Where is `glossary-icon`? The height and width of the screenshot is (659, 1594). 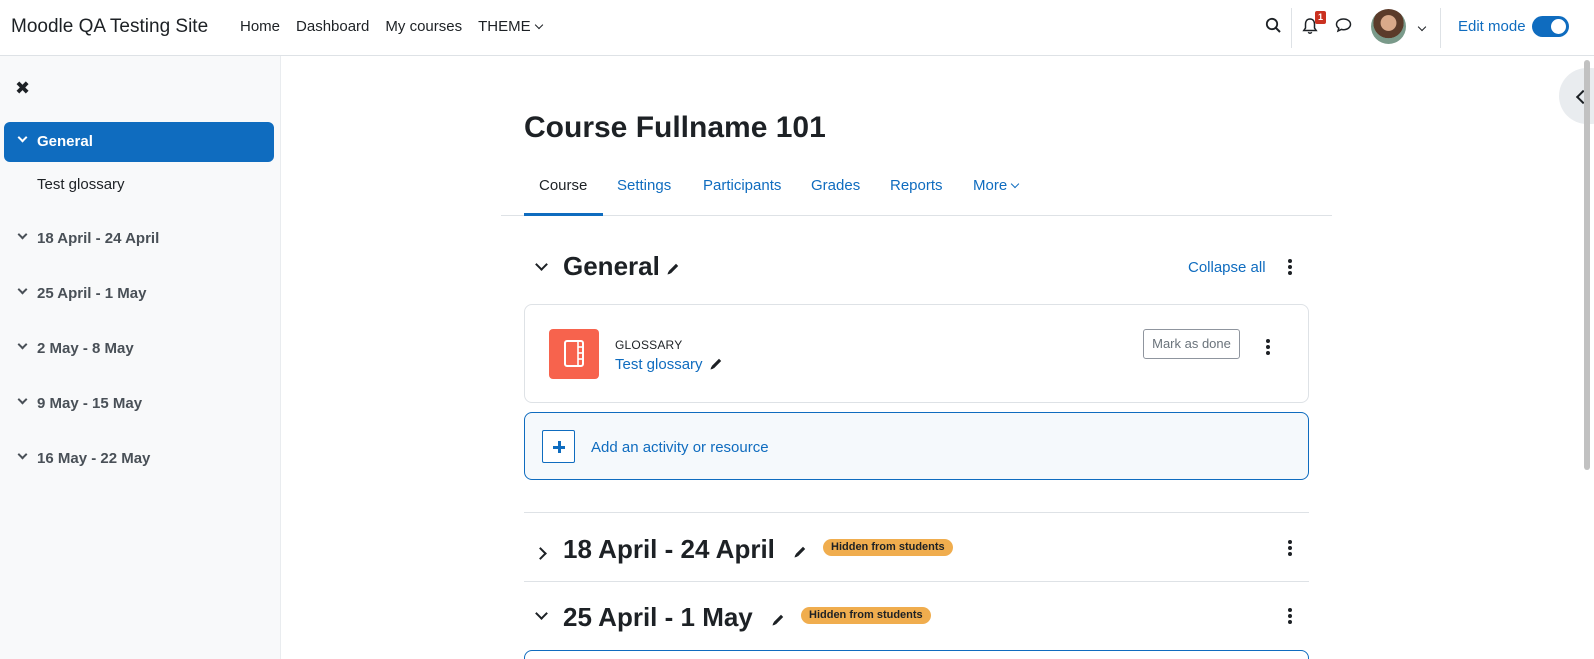 glossary-icon is located at coordinates (574, 354).